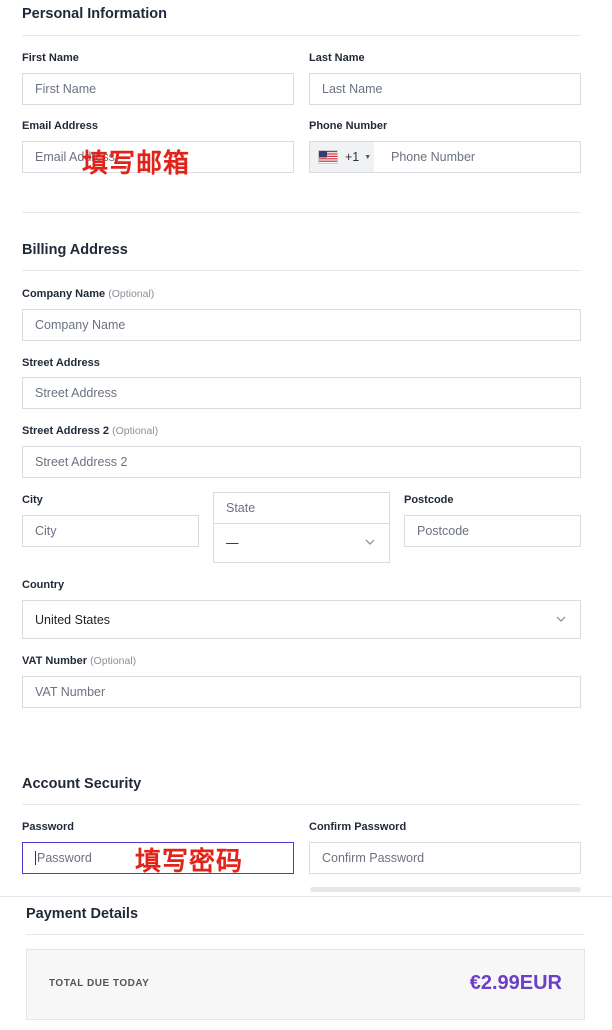 Image resolution: width=612 pixels, height=1030 pixels. Describe the element at coordinates (301, 393) in the screenshot. I see `street-address-input: Street Address` at that location.